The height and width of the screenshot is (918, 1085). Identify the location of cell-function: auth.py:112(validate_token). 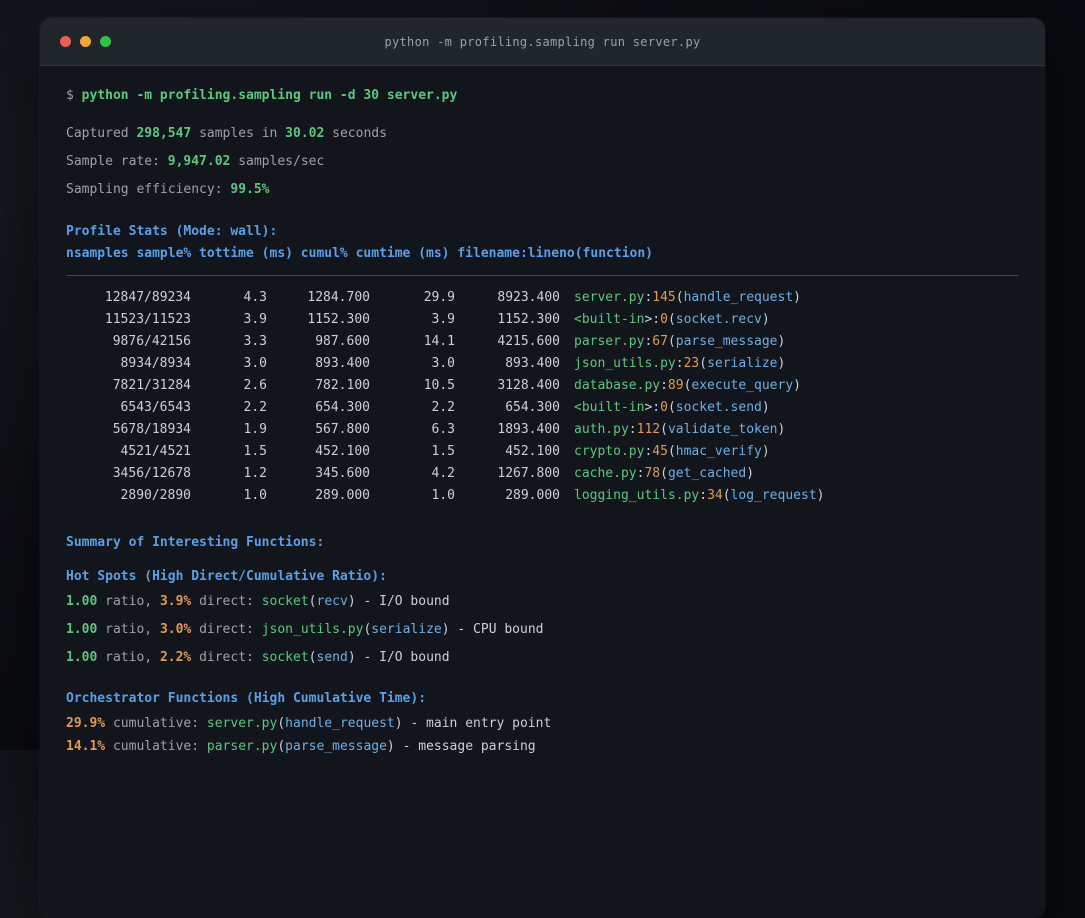
(679, 430).